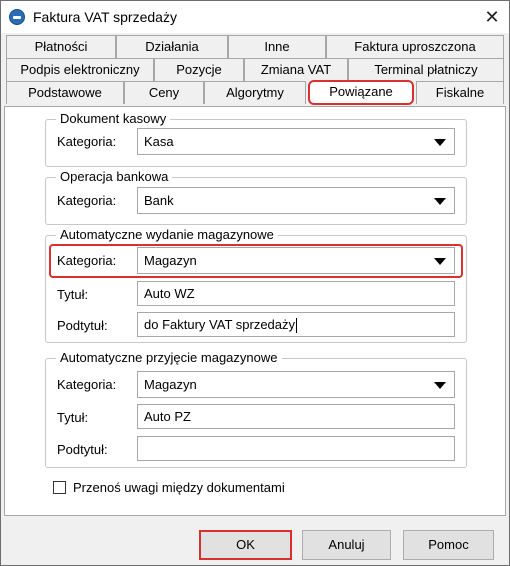 This screenshot has height=566, width=510. I want to click on tab-powiazane: Powiązane, so click(361, 92).